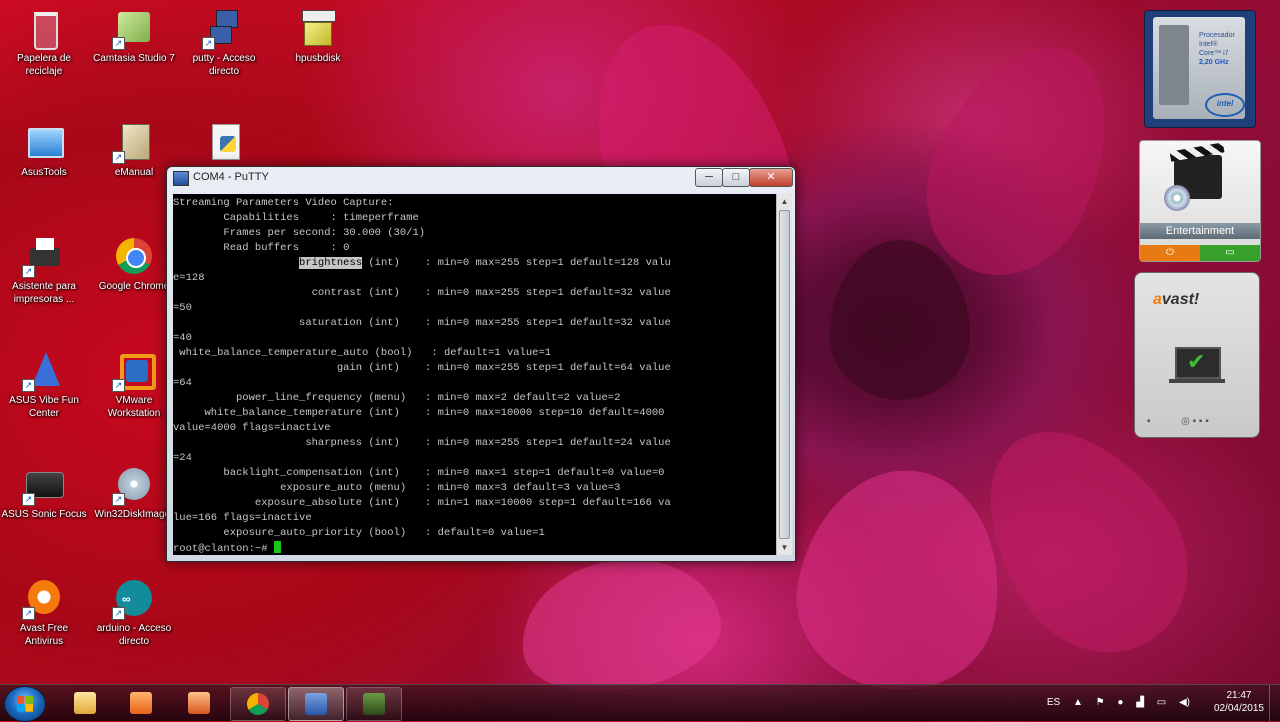  I want to click on vibe-fun-center-icon: ↗, so click(43, 371).